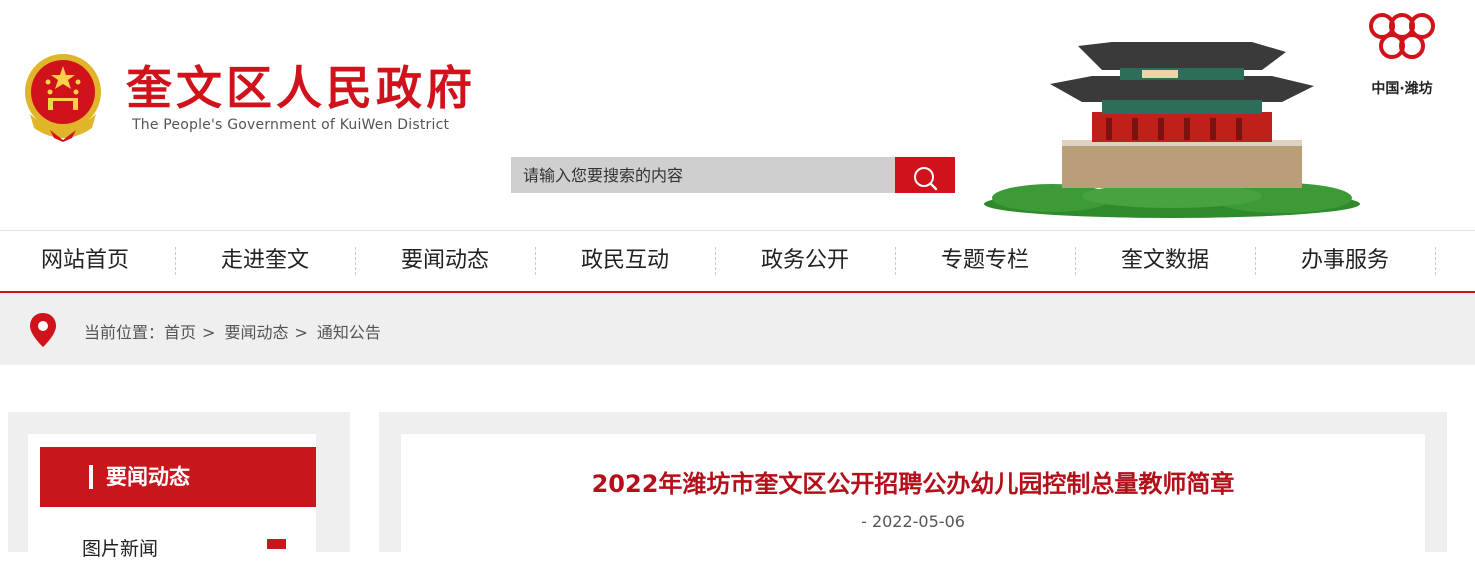  I want to click on heading-bar-decoration, so click(91, 477).